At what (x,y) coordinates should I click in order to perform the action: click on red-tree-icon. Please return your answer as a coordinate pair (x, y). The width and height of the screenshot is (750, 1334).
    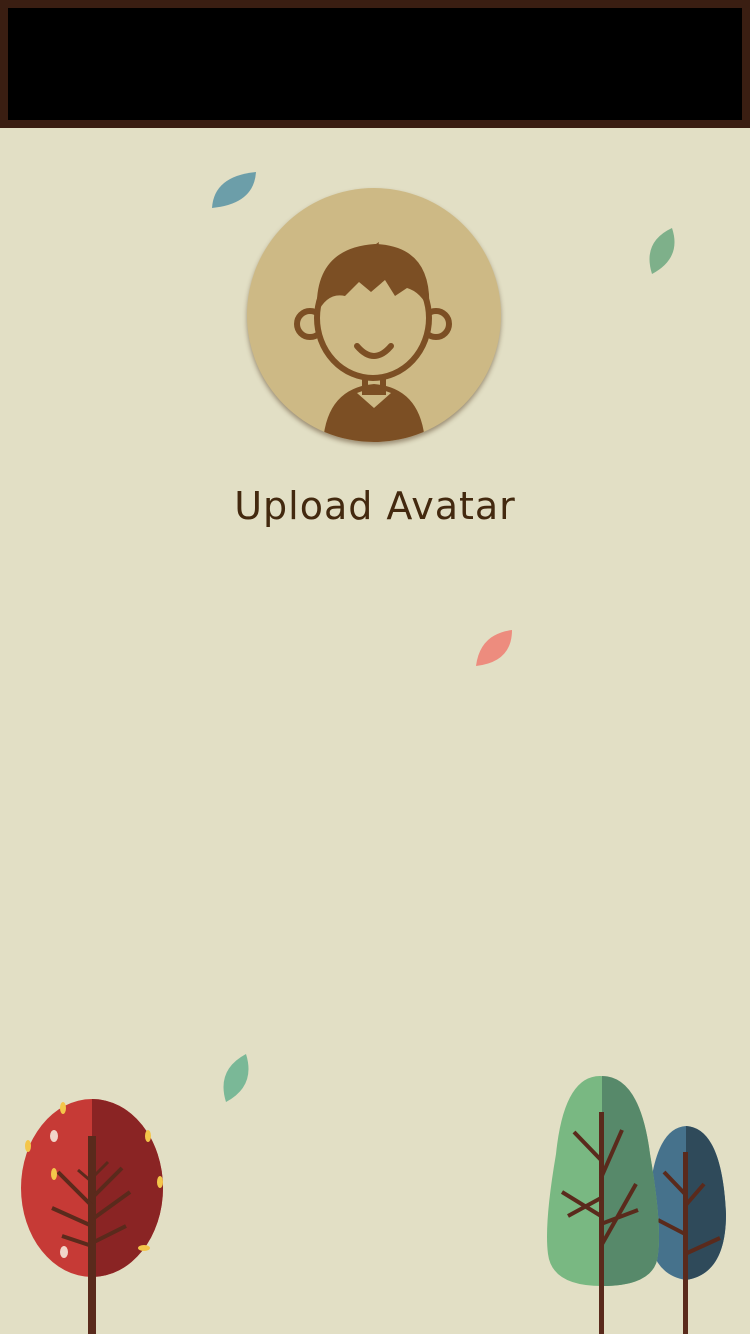
    Looking at the image, I should click on (92, 1216).